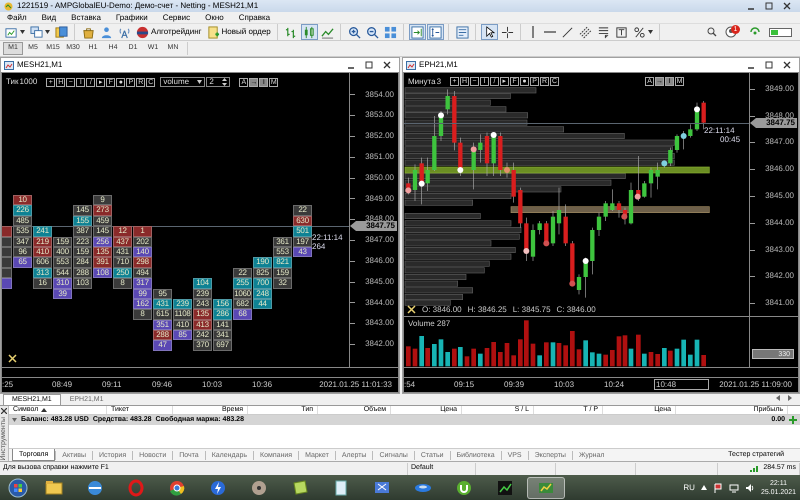 This screenshot has width=800, height=500. I want to click on volume-cell: 347, so click(22, 241).